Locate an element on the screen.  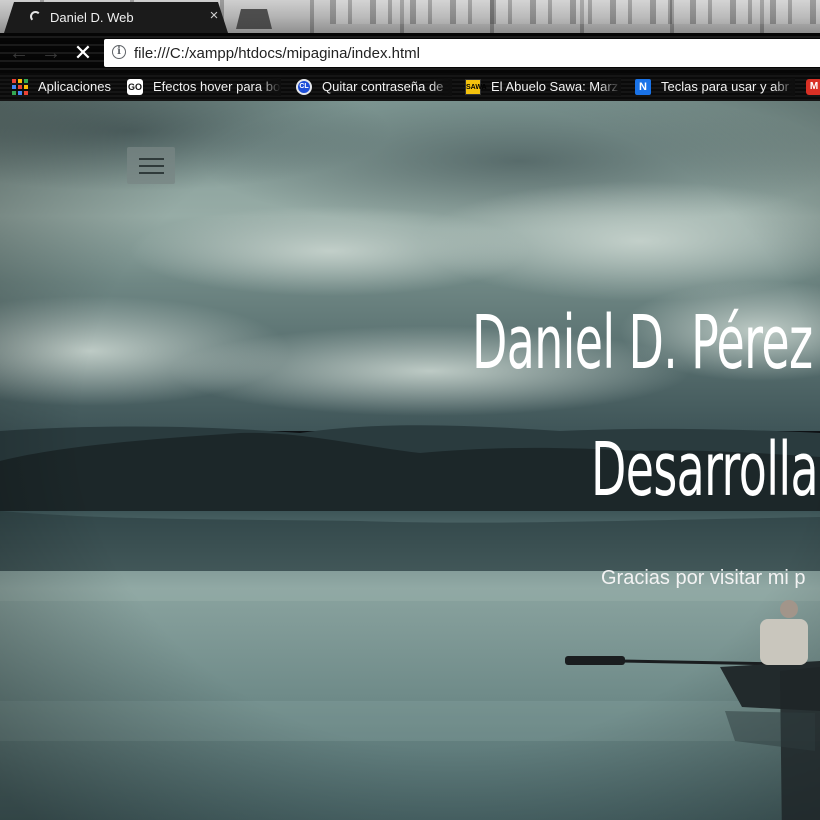
bookmark-quitar-contrasena: CL Quitar contraseña de is located at coordinates (374, 87).